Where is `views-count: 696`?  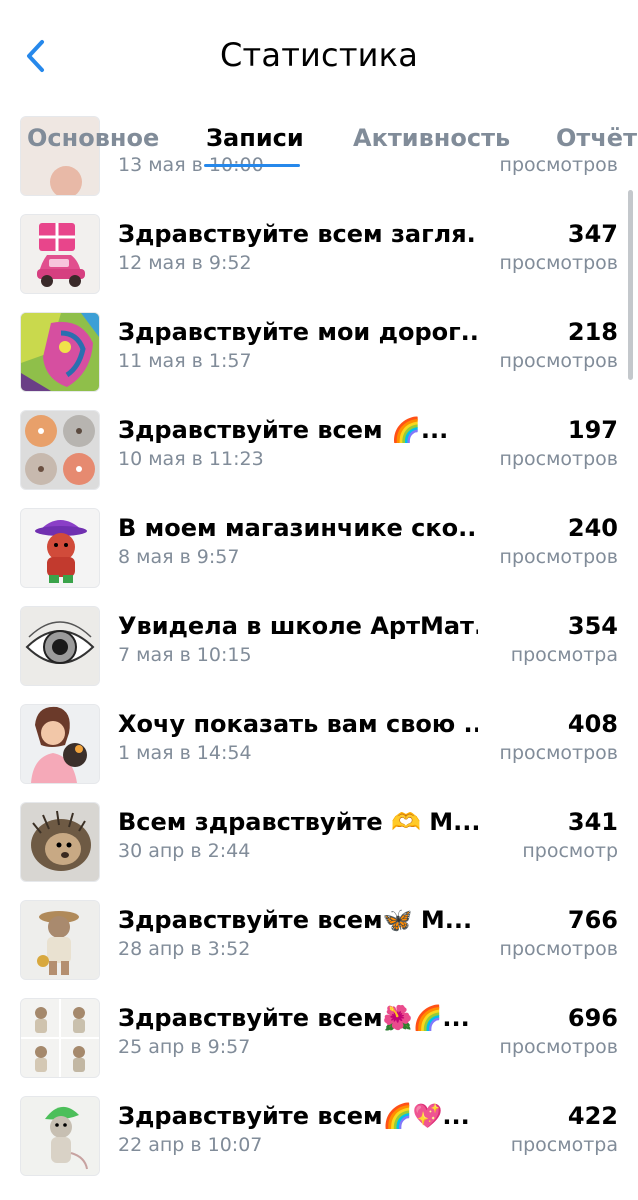 views-count: 696 is located at coordinates (592, 1018).